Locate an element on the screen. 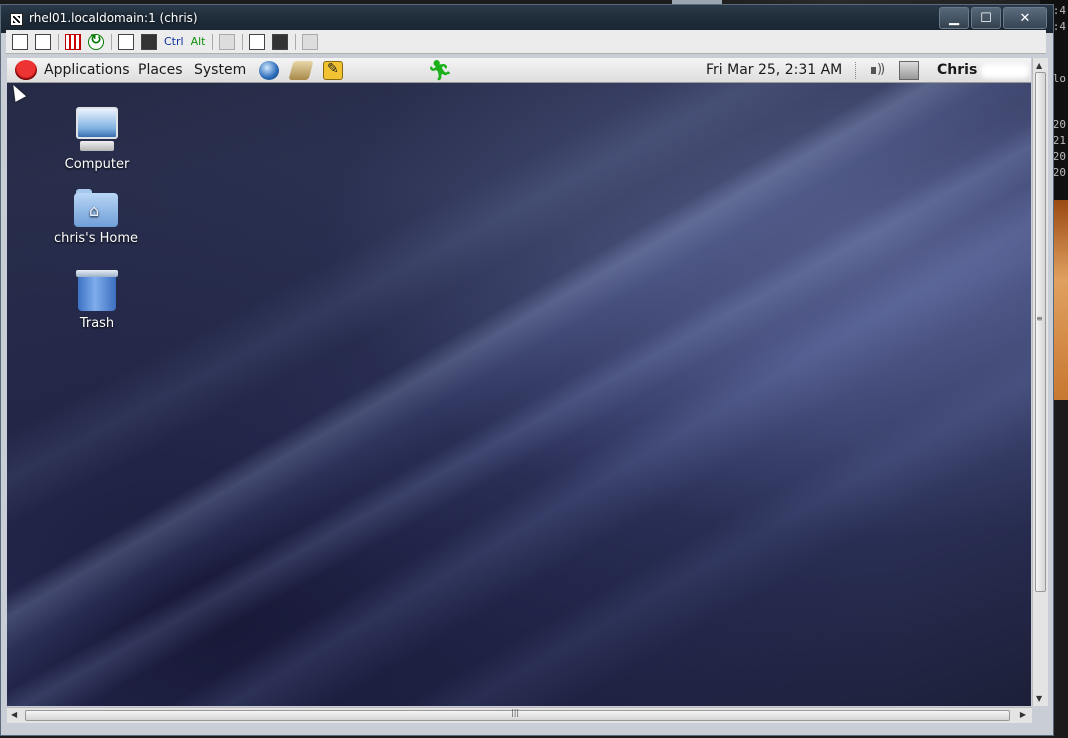 This screenshot has height=738, width=1068. desktop-icon-trash: Trash is located at coordinates (97, 300).